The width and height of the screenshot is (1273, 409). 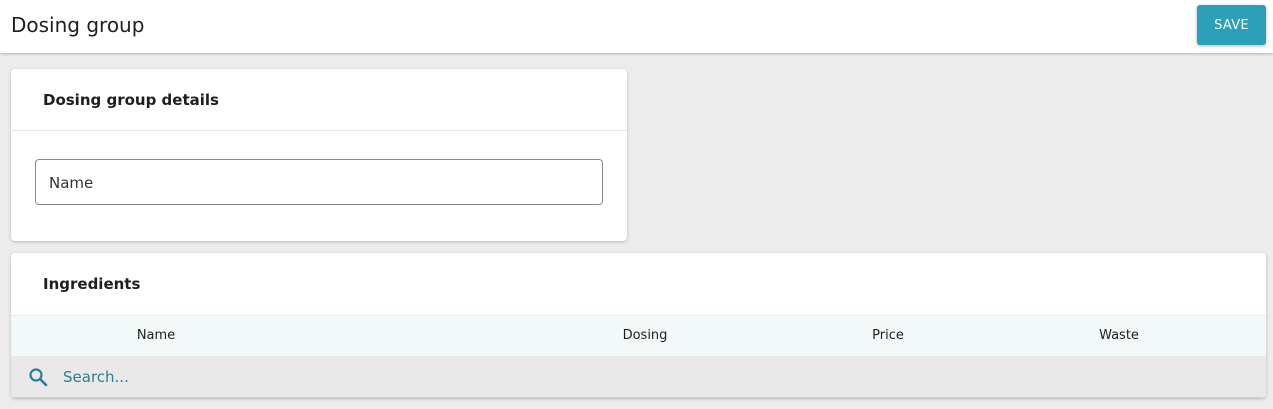 I want to click on save-button: SAVE, so click(x=1231, y=25).